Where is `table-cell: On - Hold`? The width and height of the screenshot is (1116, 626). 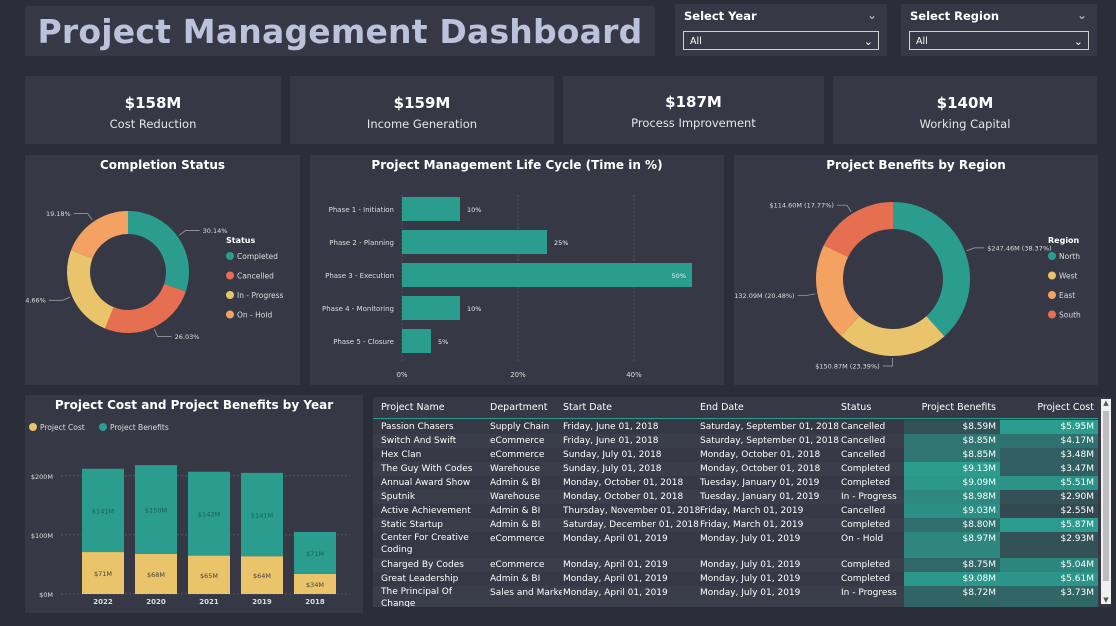 table-cell: On - Hold is located at coordinates (862, 539).